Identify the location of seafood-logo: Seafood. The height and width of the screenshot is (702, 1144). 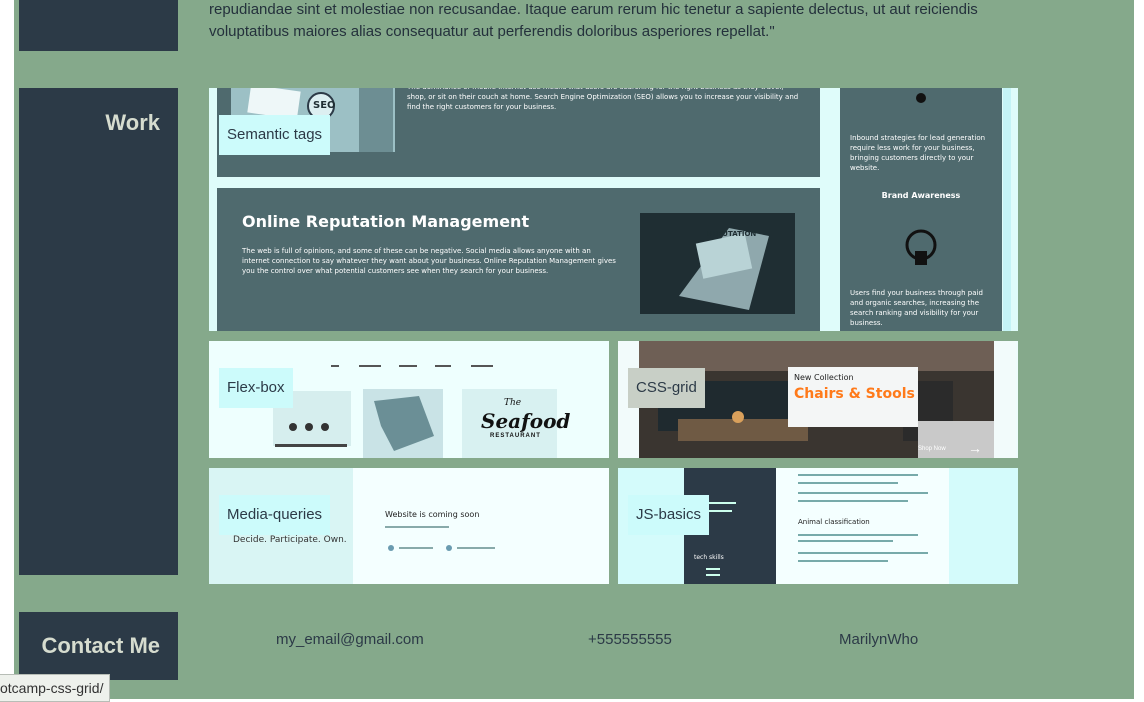
(526, 421).